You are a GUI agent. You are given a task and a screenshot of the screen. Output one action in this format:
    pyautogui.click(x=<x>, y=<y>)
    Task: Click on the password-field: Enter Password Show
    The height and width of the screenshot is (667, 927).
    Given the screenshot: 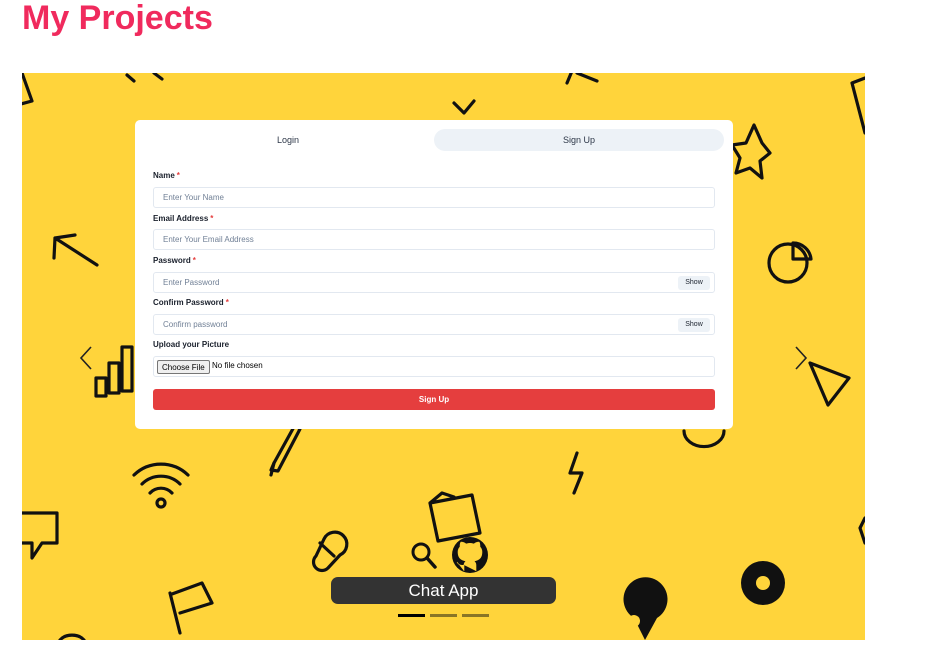 What is the action you would take?
    pyautogui.click(x=434, y=282)
    